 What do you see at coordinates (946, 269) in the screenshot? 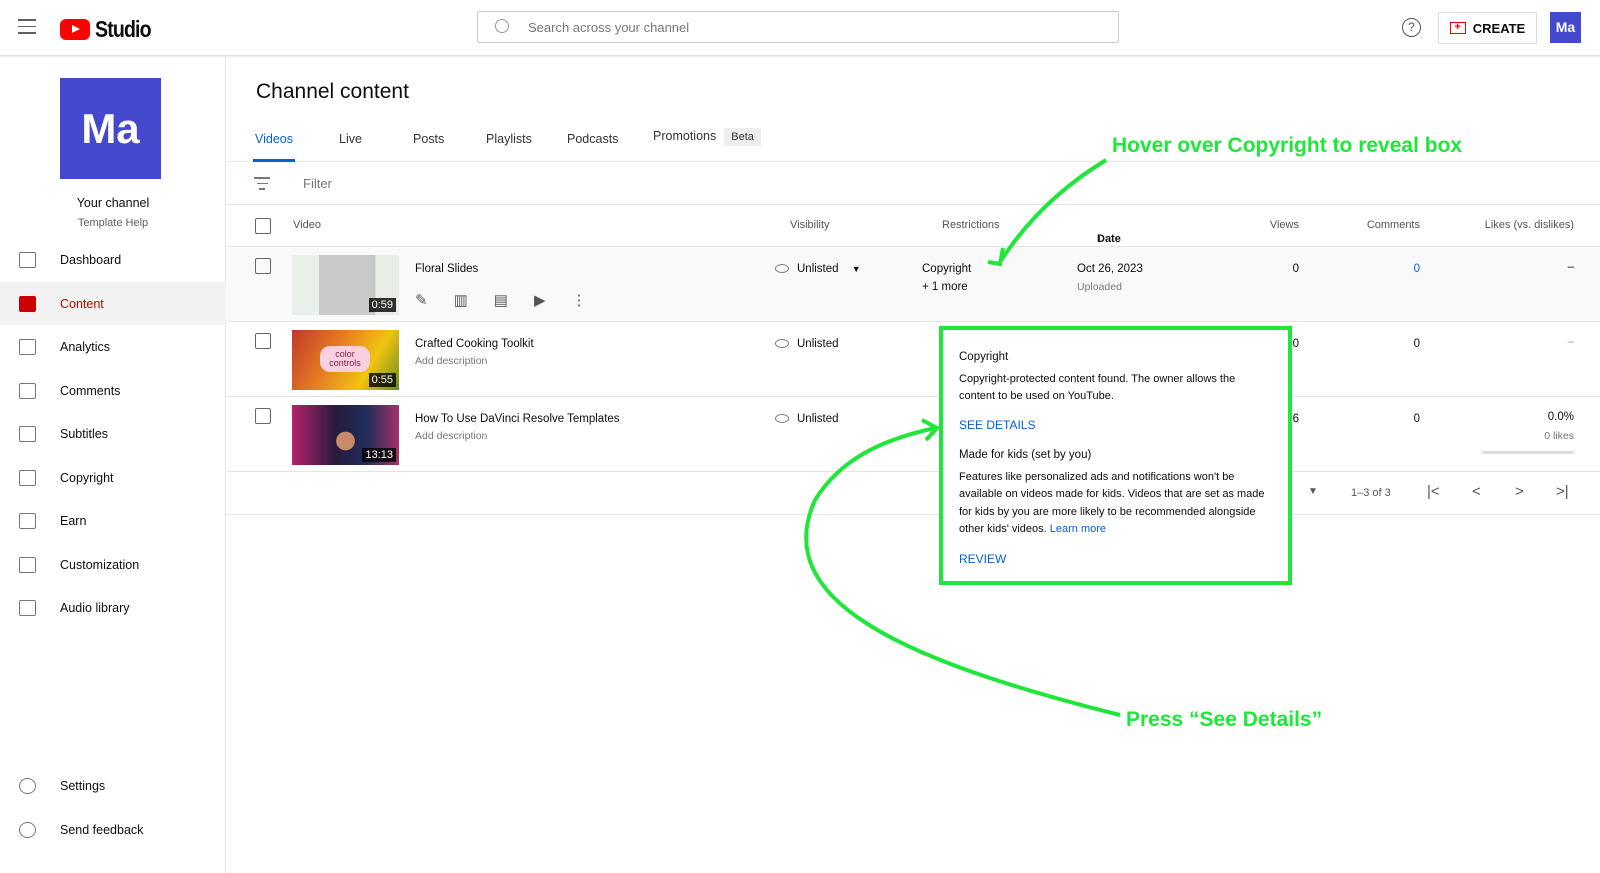
I see `restriction-copyright: Copyright` at bounding box center [946, 269].